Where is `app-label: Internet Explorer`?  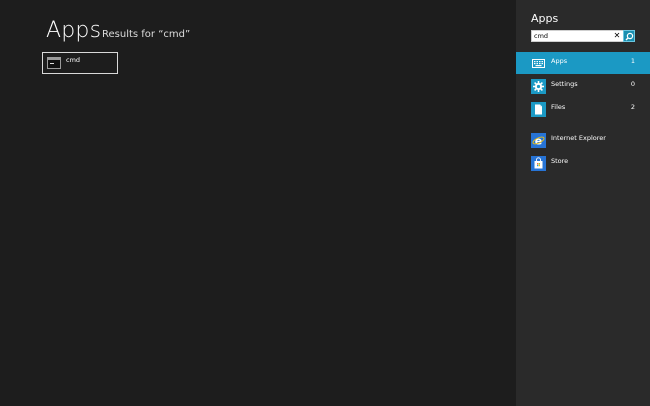 app-label: Internet Explorer is located at coordinates (578, 138).